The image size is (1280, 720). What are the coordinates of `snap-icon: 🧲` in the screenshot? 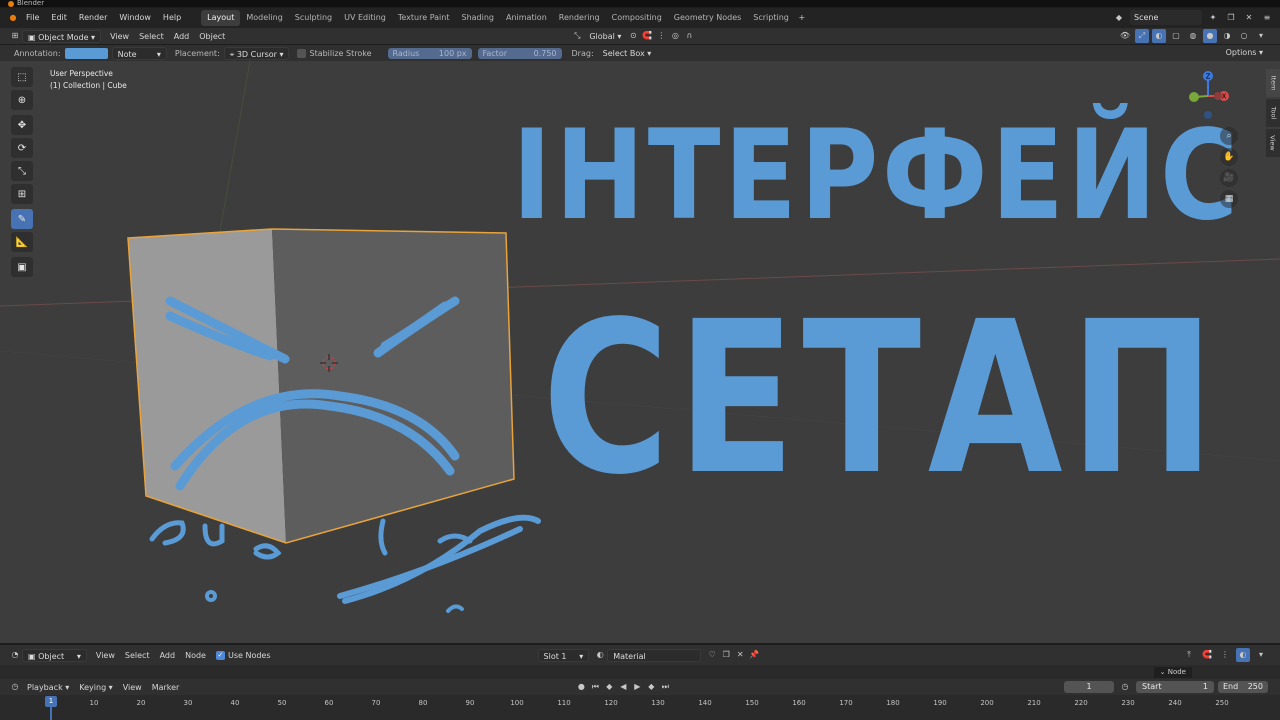 It's located at (647, 36).